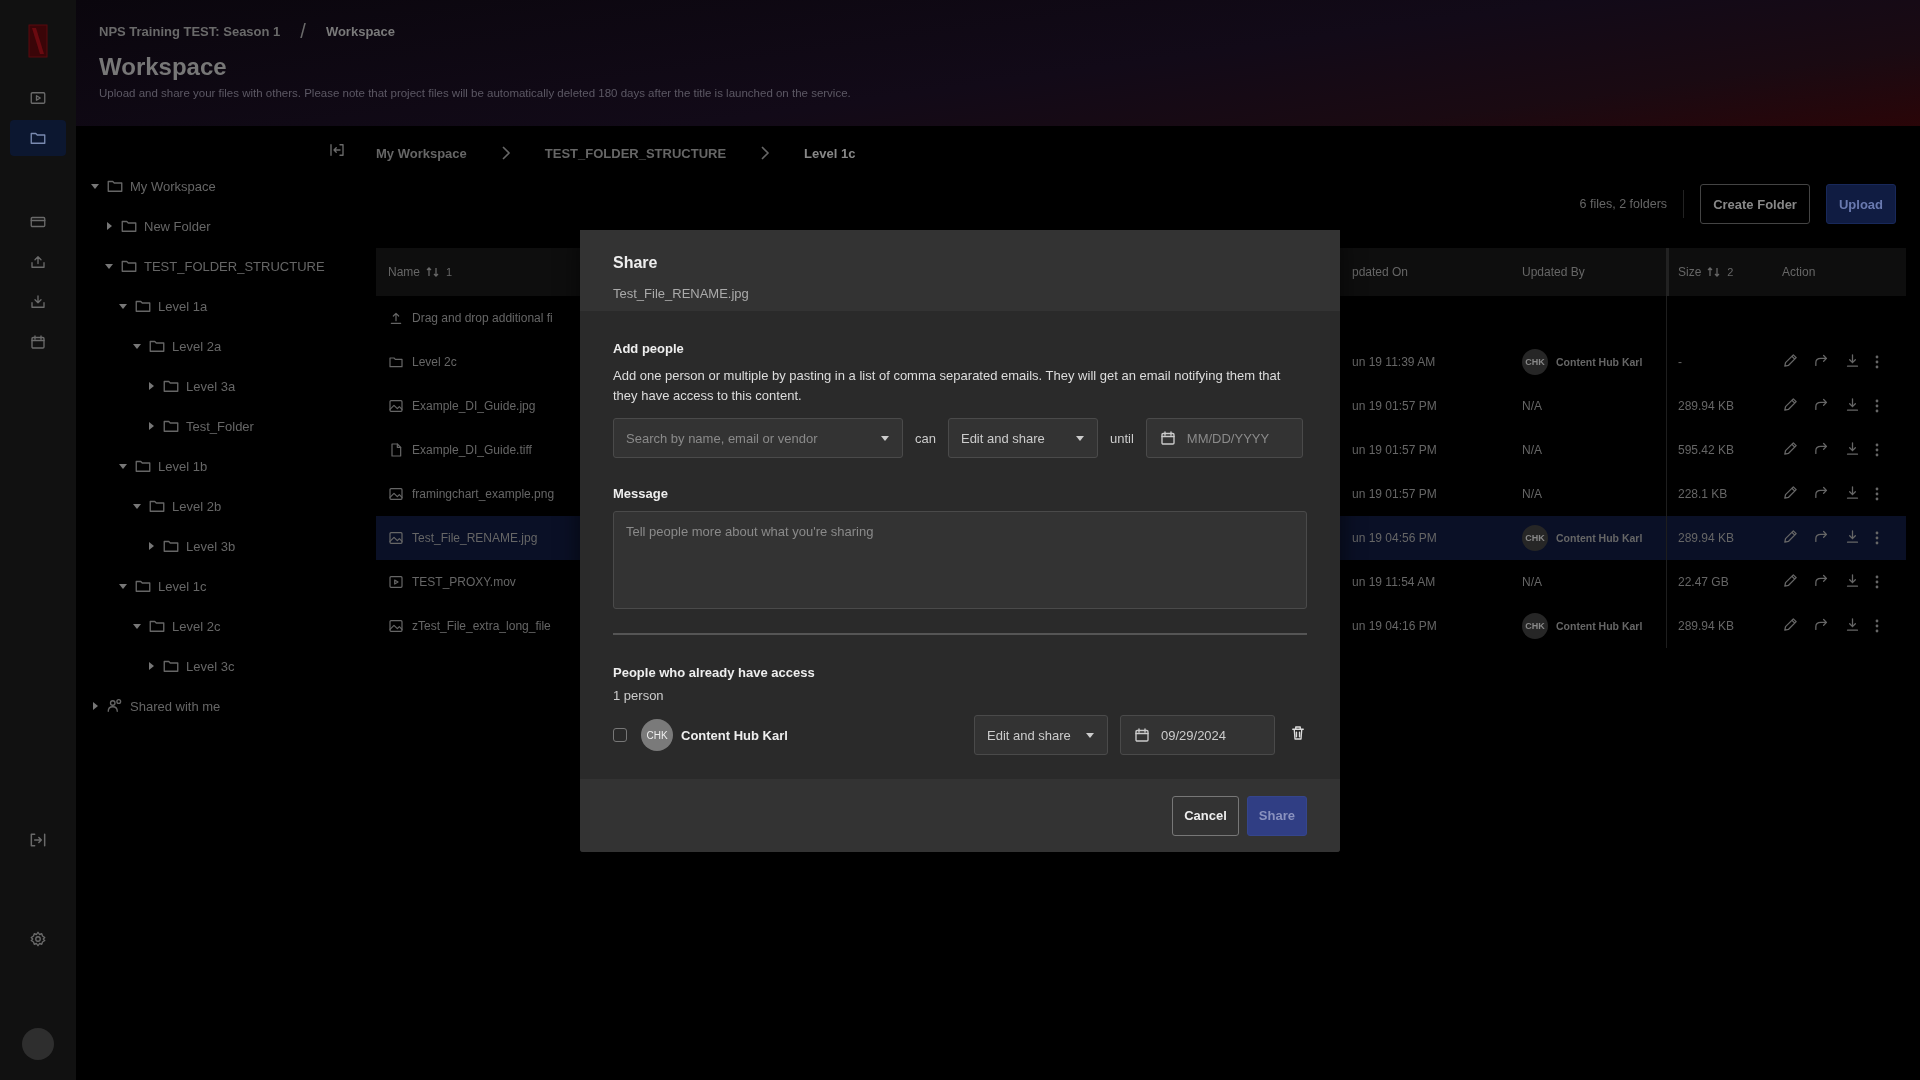  Describe the element at coordinates (211, 386) in the screenshot. I see `tree-item: Level 3a` at that location.